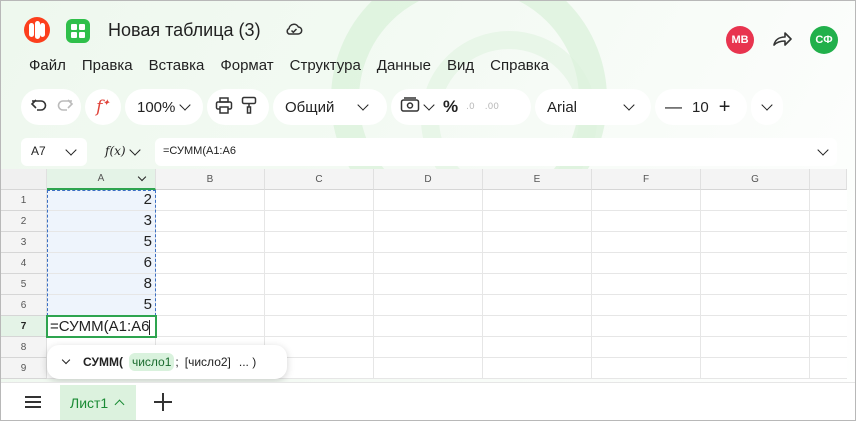  What do you see at coordinates (184, 30) in the screenshot?
I see `document-title: Новая таблица (3)` at bounding box center [184, 30].